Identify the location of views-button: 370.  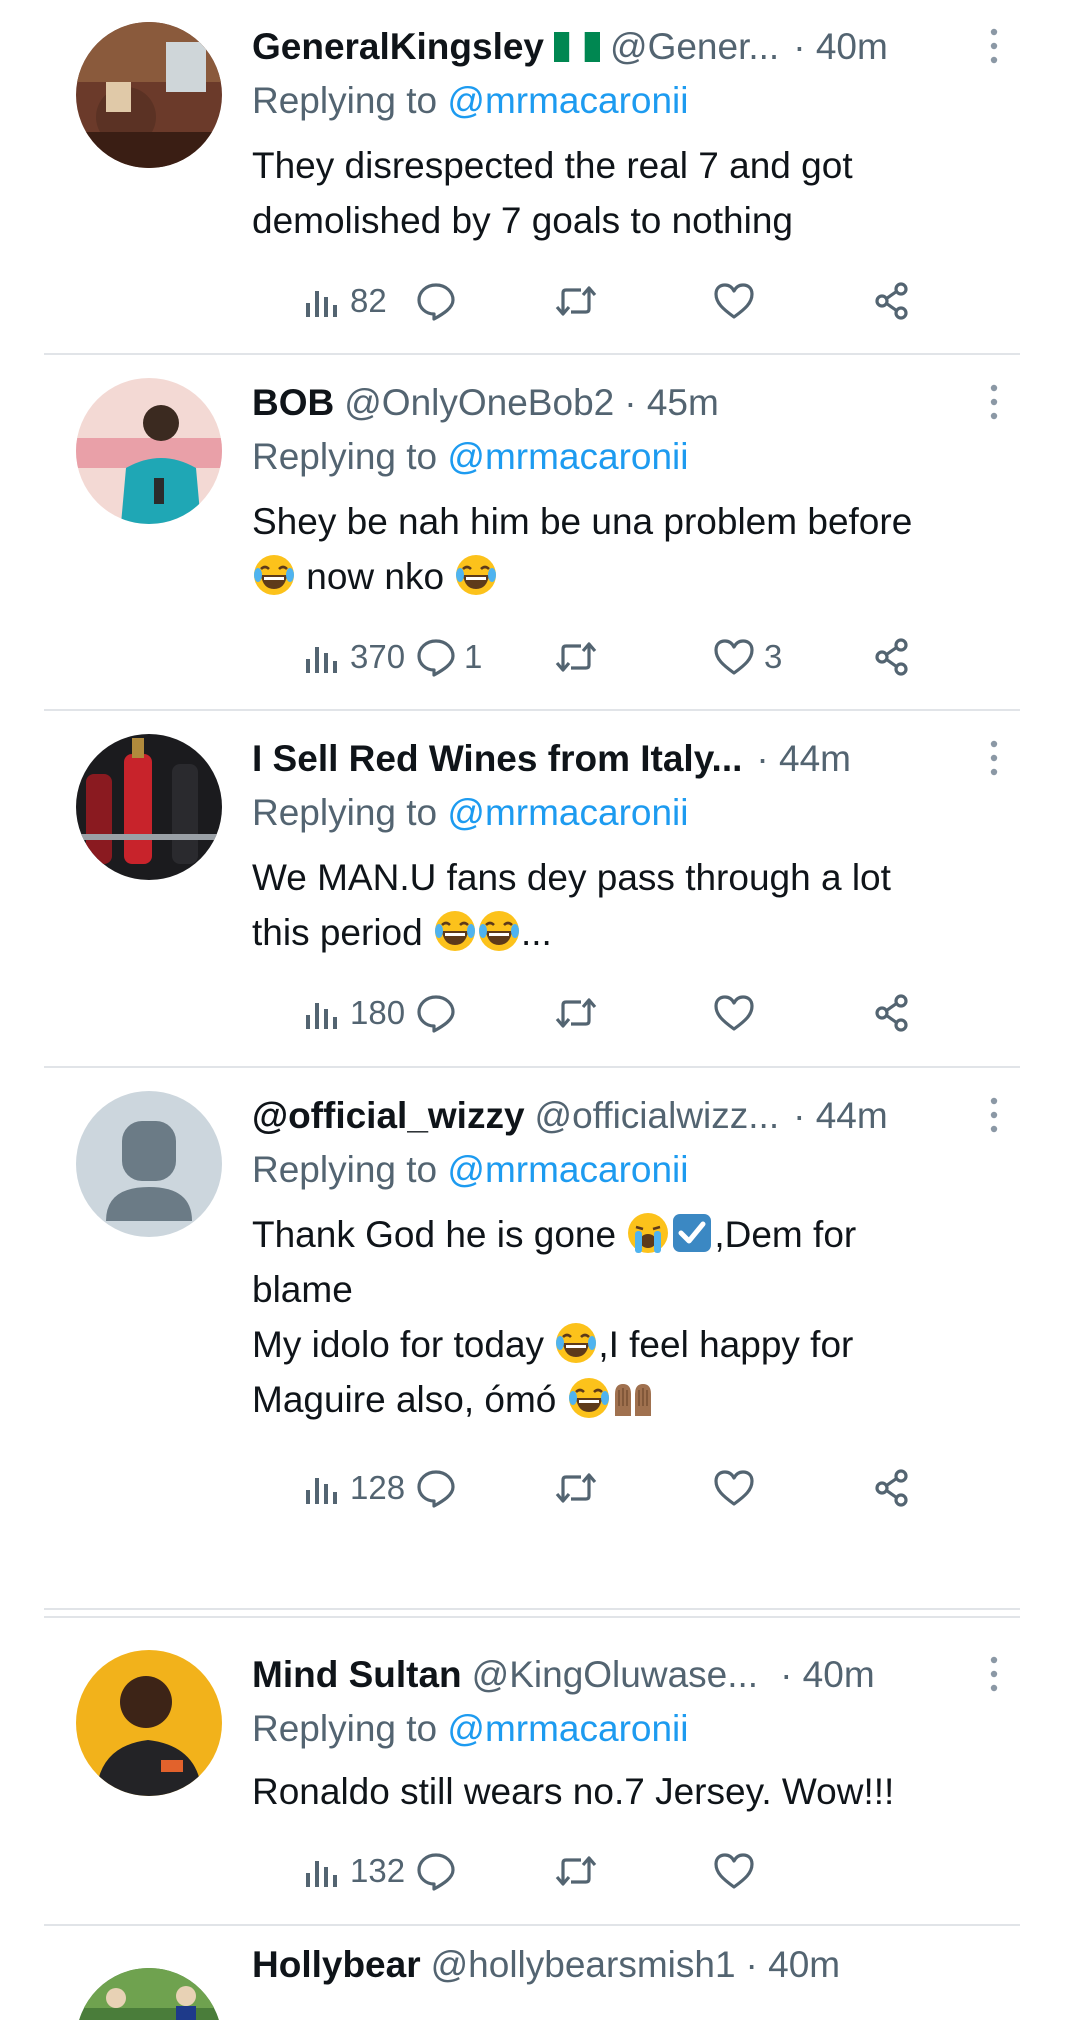
(353, 657).